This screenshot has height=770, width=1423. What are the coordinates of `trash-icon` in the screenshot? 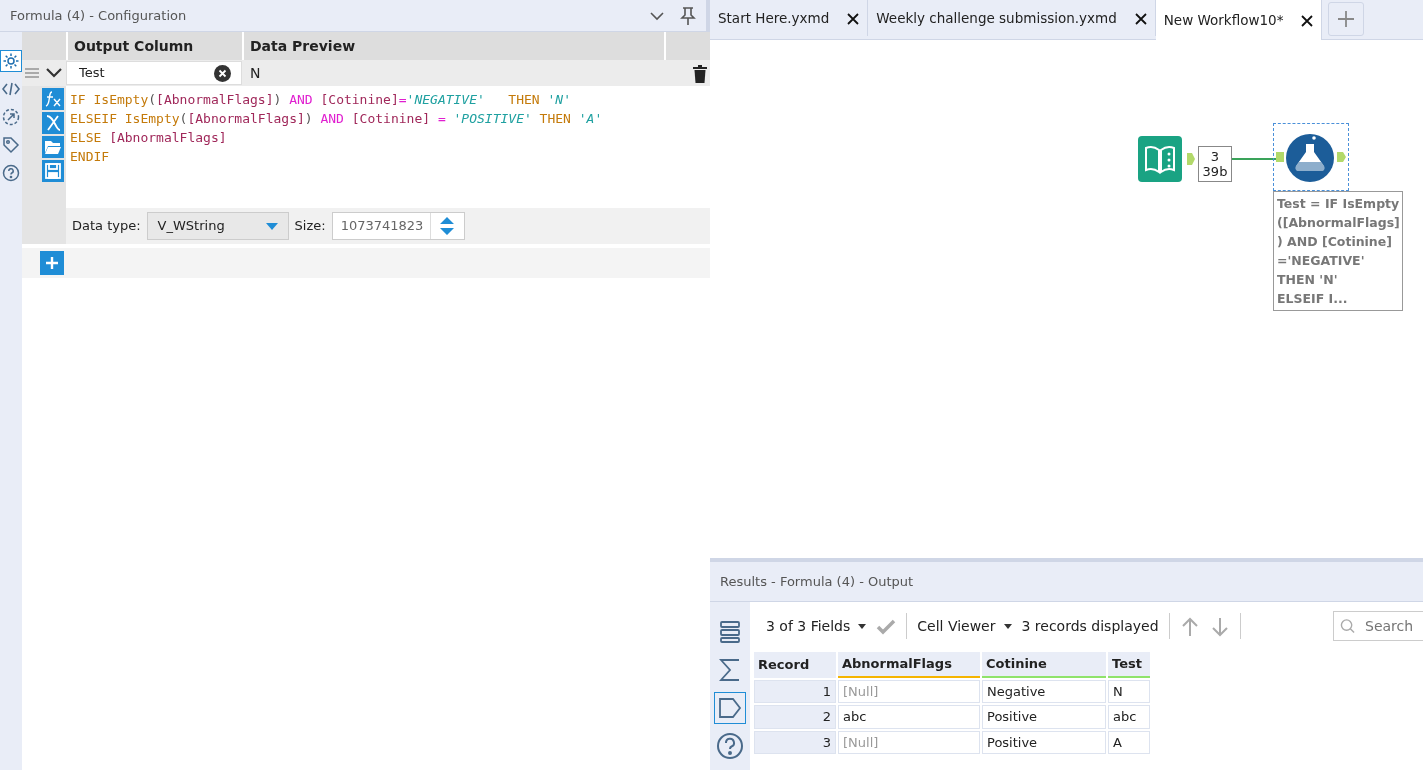 It's located at (700, 73).